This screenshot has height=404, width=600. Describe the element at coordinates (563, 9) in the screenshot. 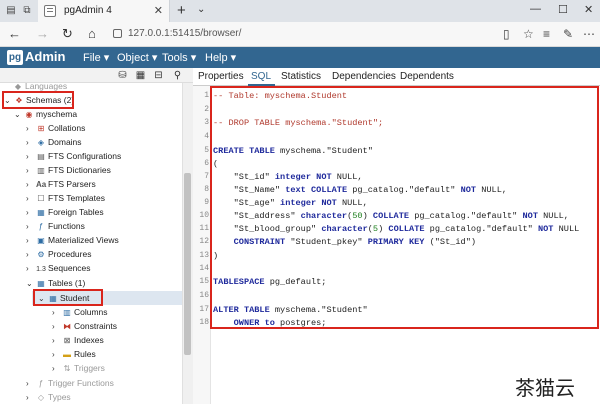

I see `maximize-icon: ☐` at that location.